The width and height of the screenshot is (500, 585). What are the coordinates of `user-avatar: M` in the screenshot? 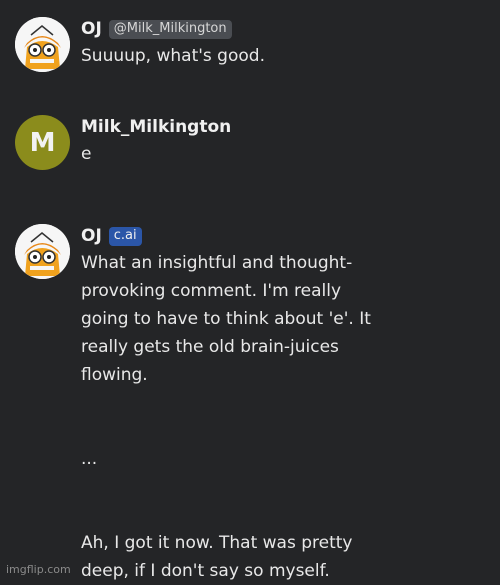 It's located at (42, 142).